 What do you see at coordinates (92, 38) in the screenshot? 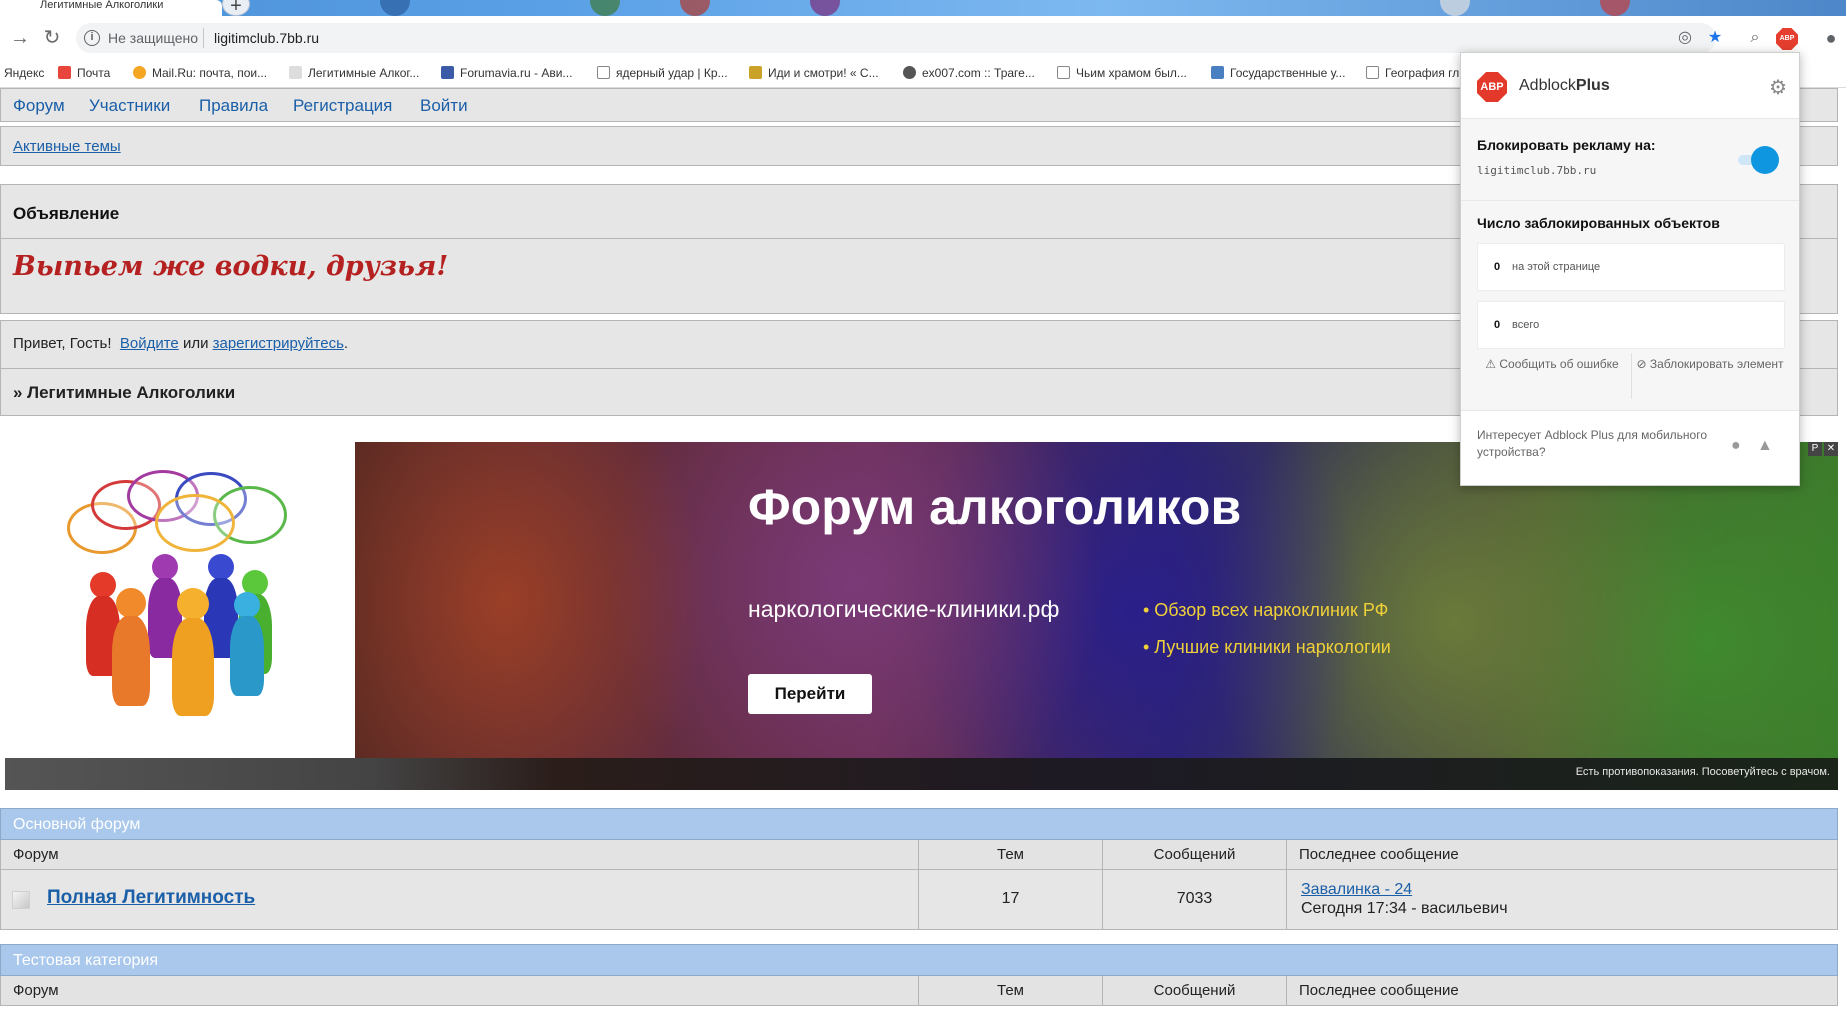
I see `info-icon: i` at bounding box center [92, 38].